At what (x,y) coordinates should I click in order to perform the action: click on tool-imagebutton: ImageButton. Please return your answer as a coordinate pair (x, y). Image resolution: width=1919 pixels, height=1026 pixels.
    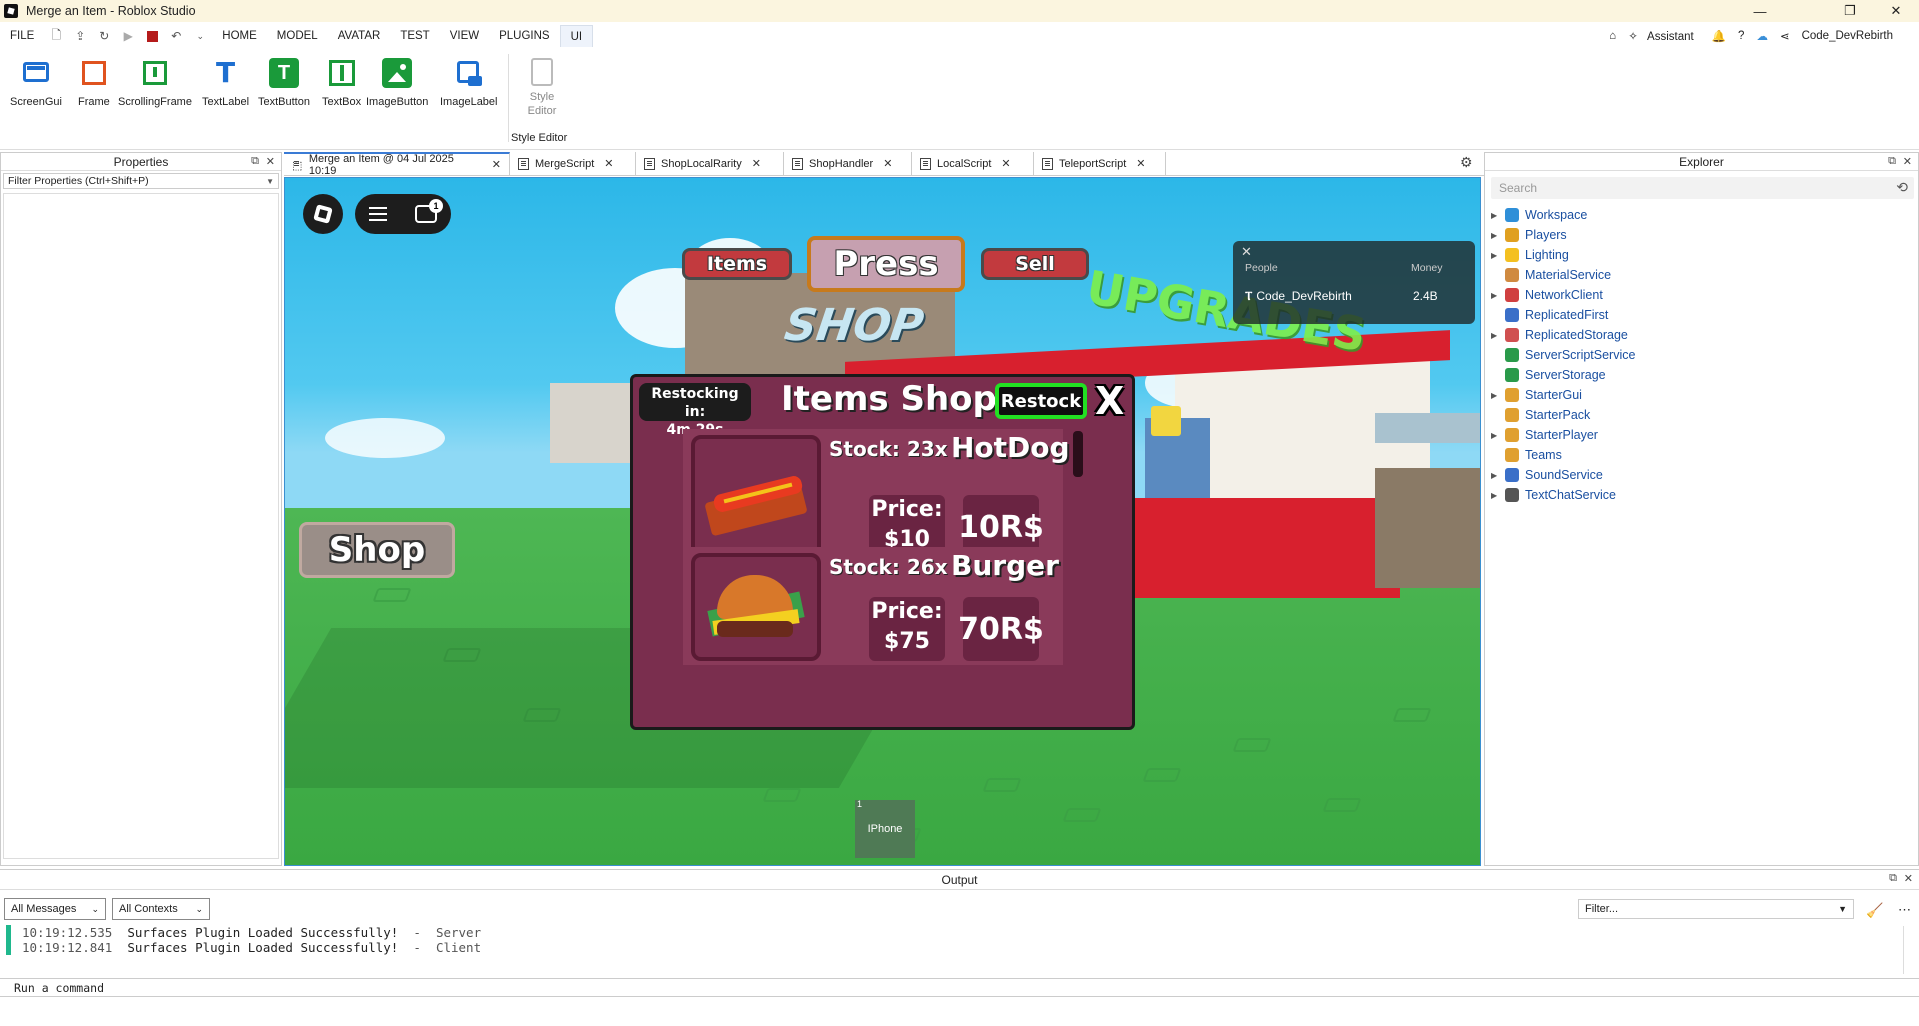
    Looking at the image, I should click on (397, 83).